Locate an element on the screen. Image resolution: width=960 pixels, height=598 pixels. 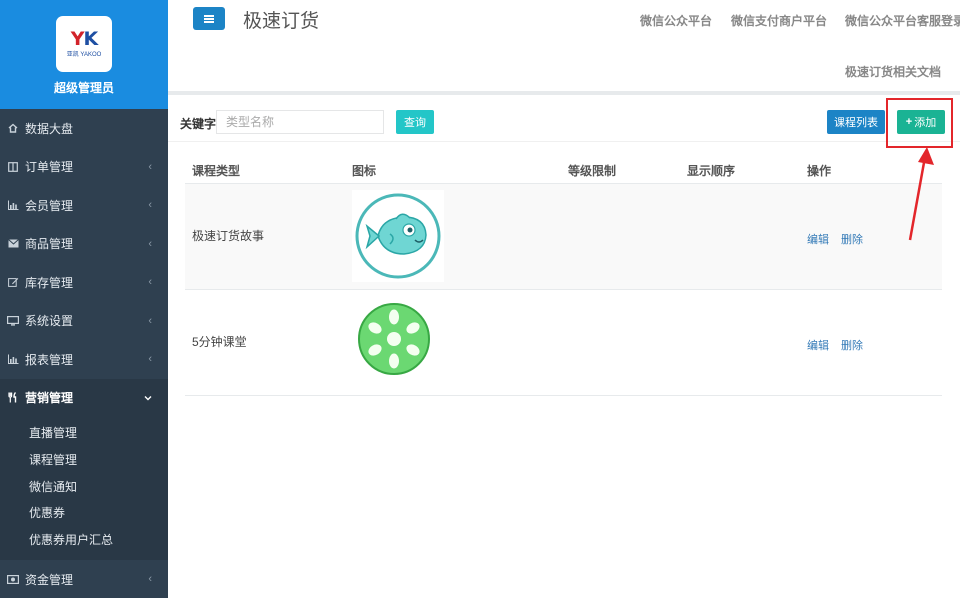
desktop-icon is located at coordinates (13, 320).